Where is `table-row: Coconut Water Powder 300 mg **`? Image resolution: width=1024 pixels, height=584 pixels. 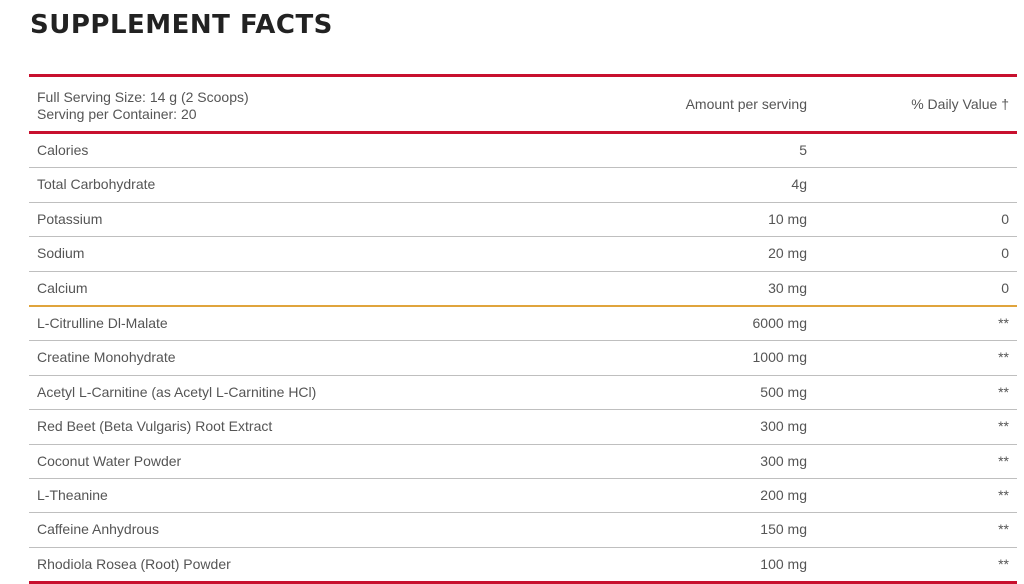
table-row: Coconut Water Powder 300 mg ** is located at coordinates (523, 462).